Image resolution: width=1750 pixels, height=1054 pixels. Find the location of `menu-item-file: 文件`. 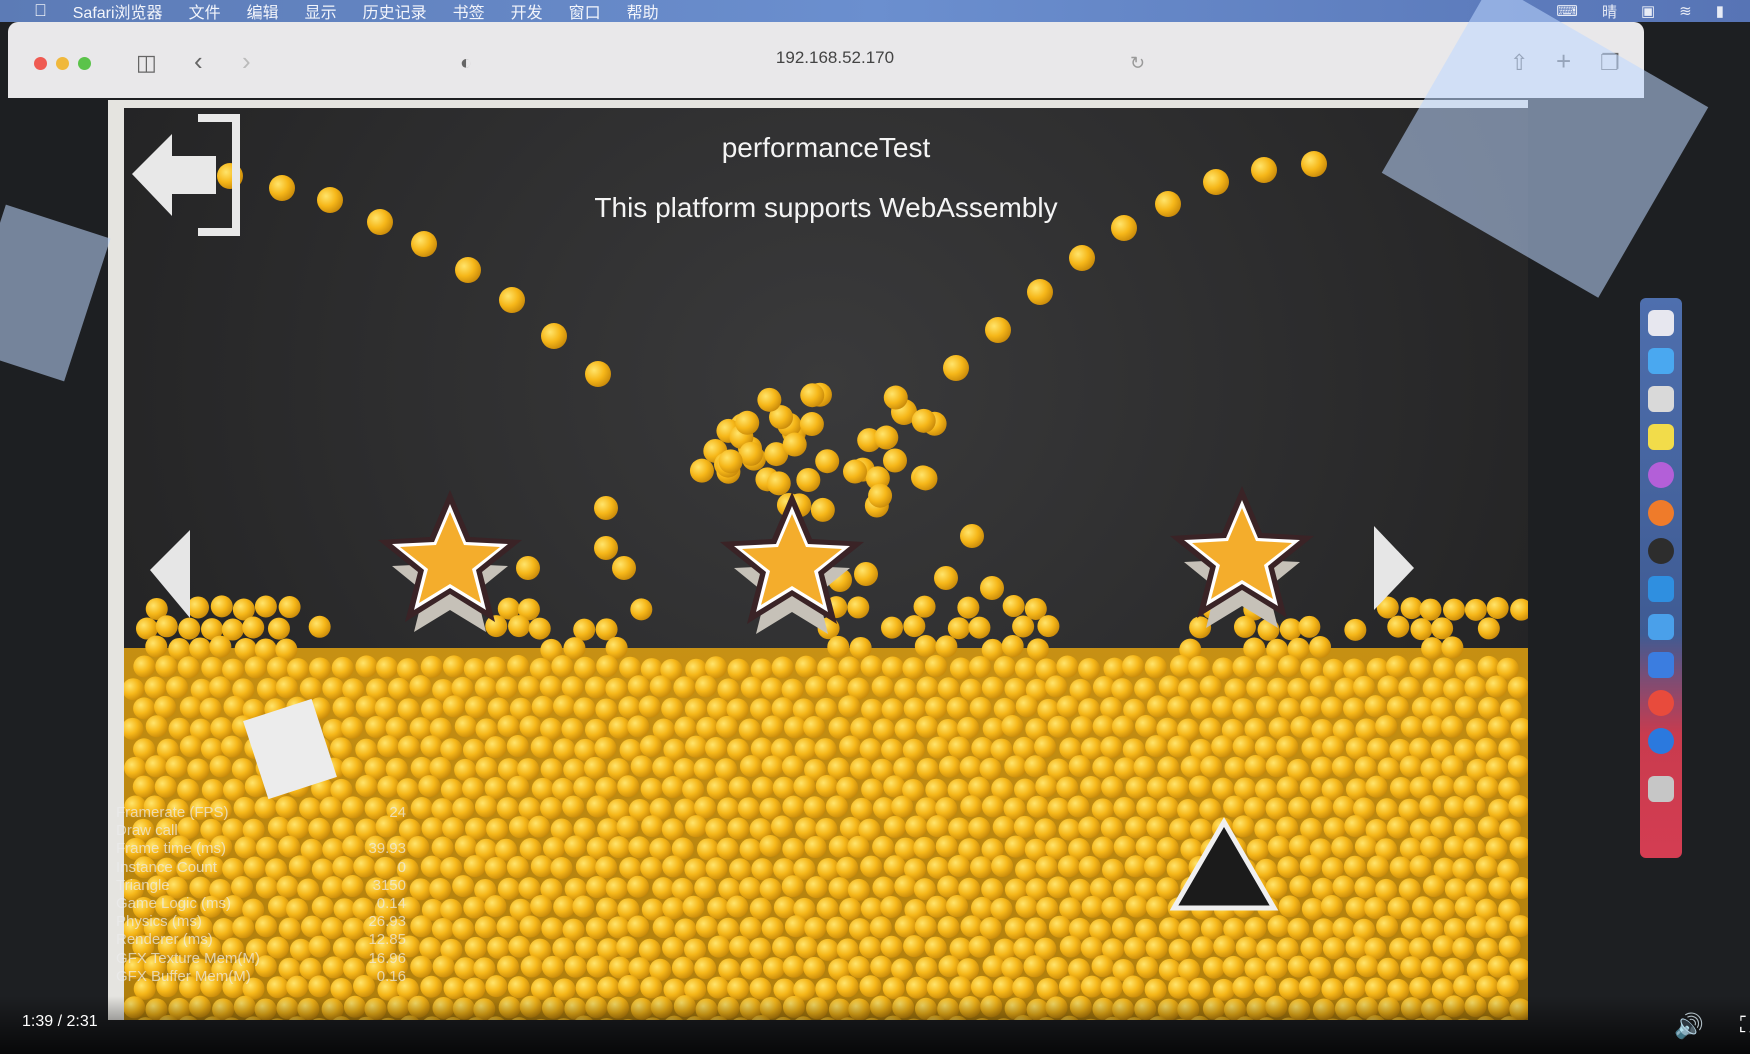

menu-item-file: 文件 is located at coordinates (205, 11).